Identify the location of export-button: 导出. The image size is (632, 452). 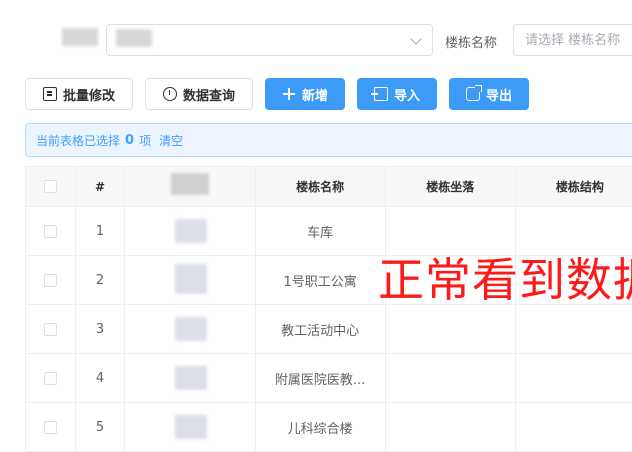
(489, 94).